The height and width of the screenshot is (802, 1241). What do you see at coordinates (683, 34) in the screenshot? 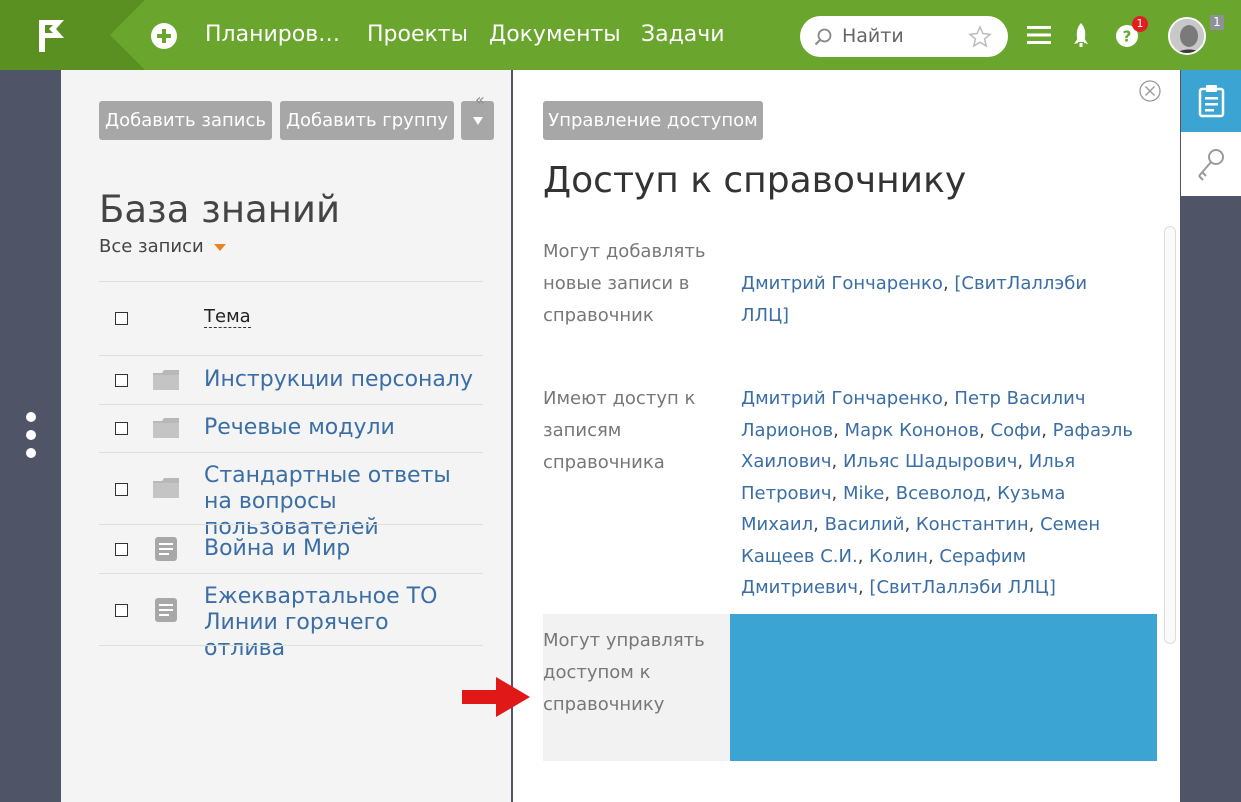
I see `nav-tasks: Задачи` at bounding box center [683, 34].